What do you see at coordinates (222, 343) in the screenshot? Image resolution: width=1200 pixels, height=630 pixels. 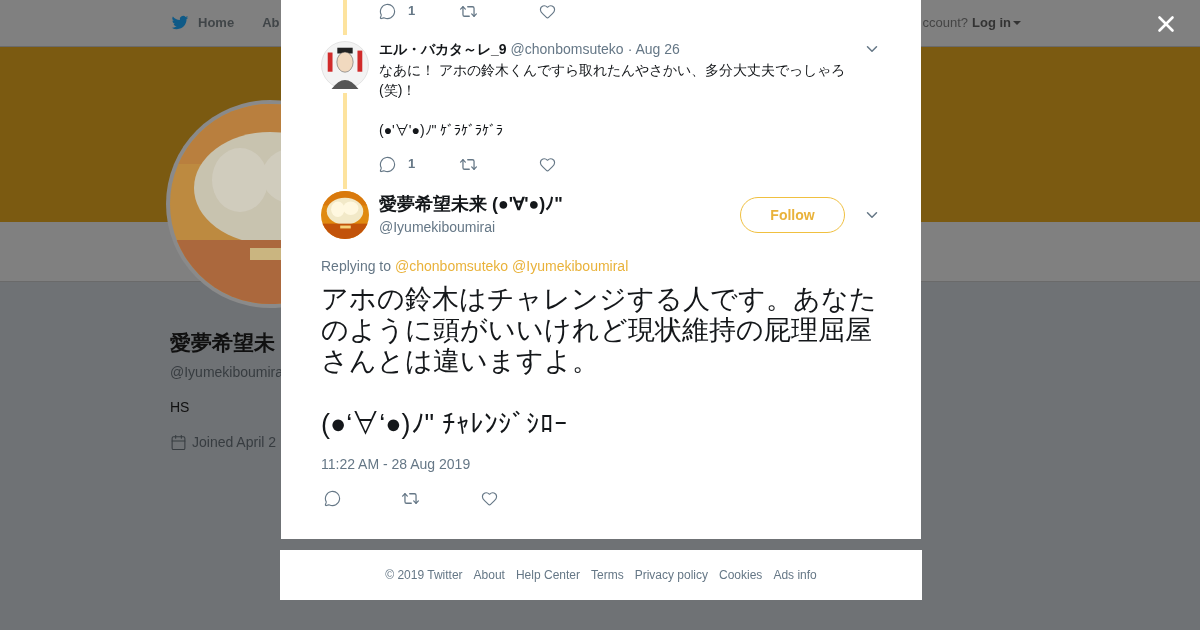 I see `profile-name: 愛夢希望未` at bounding box center [222, 343].